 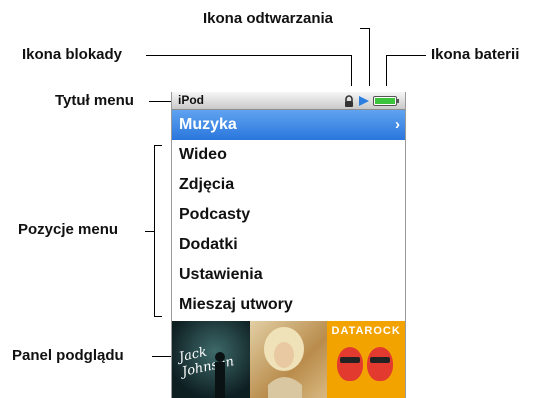 I want to click on lock-leader-v, so click(x=351, y=70).